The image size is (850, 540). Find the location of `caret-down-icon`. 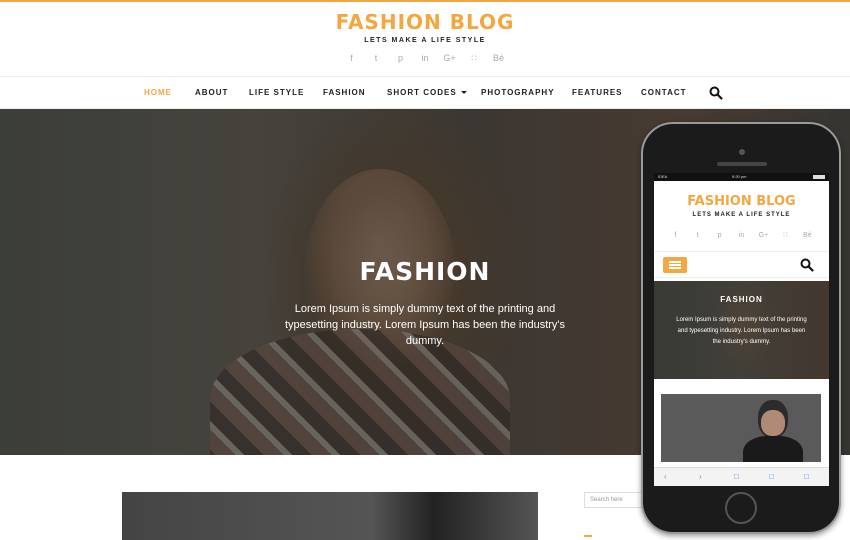

caret-down-icon is located at coordinates (463, 93).